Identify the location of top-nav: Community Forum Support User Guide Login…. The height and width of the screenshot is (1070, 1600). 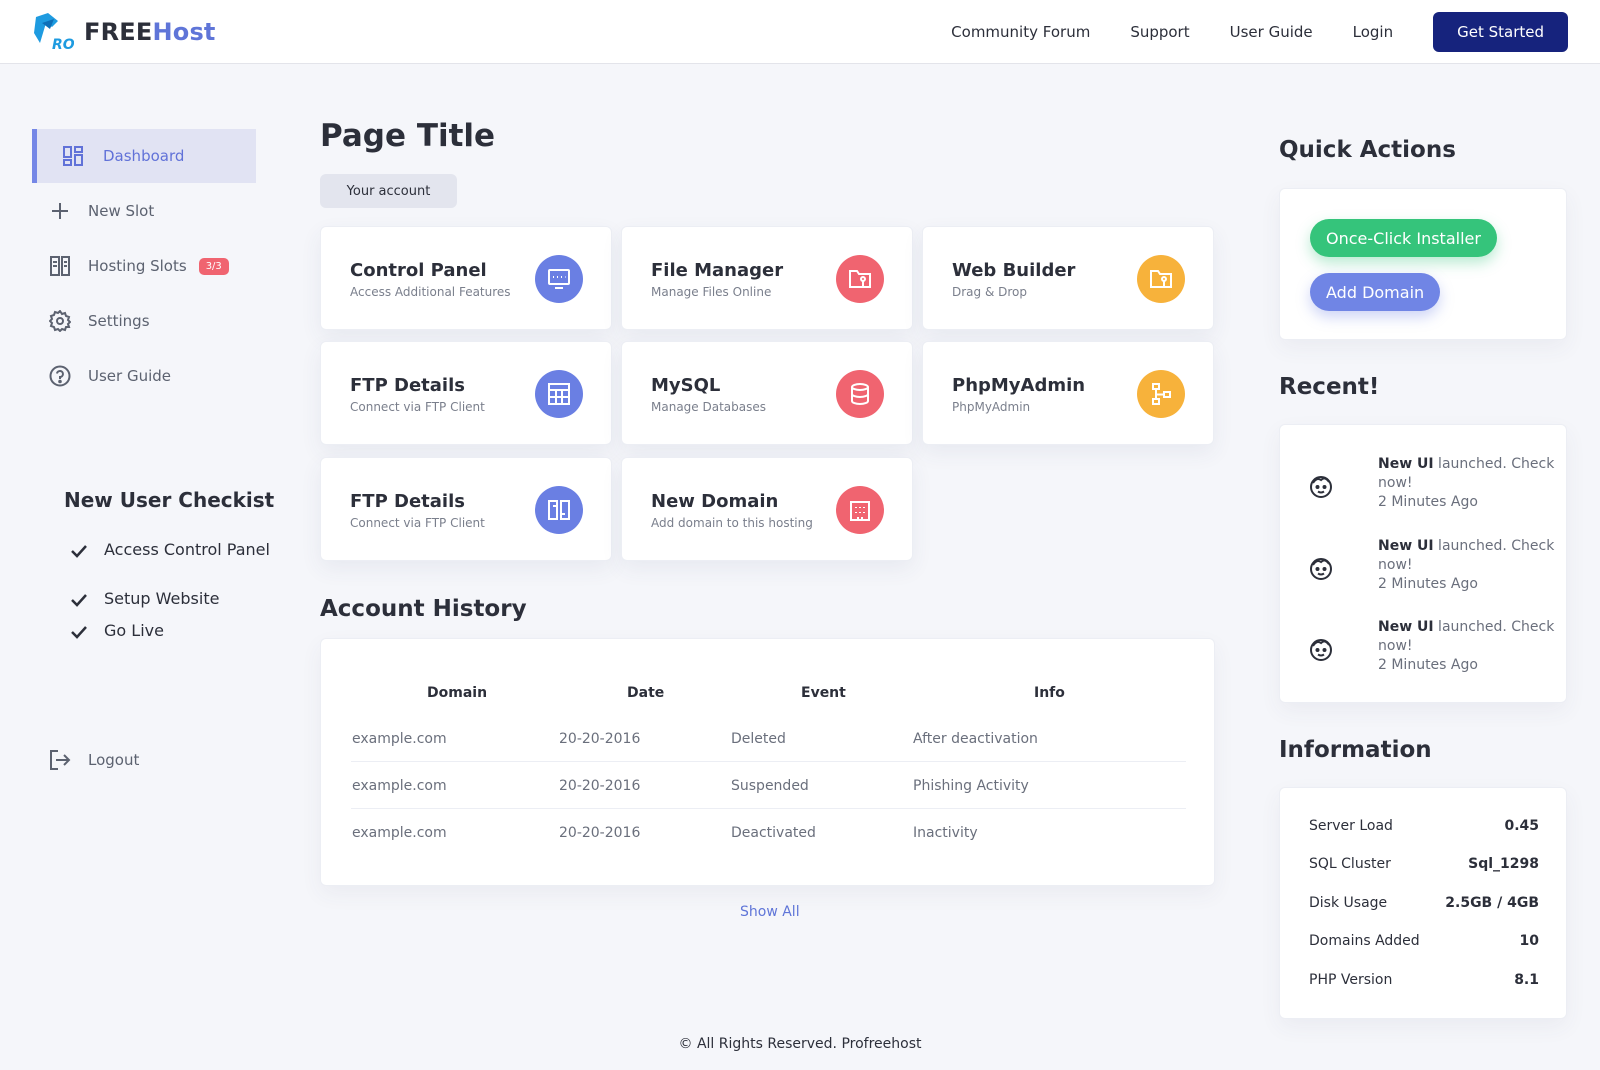
(1239, 32).